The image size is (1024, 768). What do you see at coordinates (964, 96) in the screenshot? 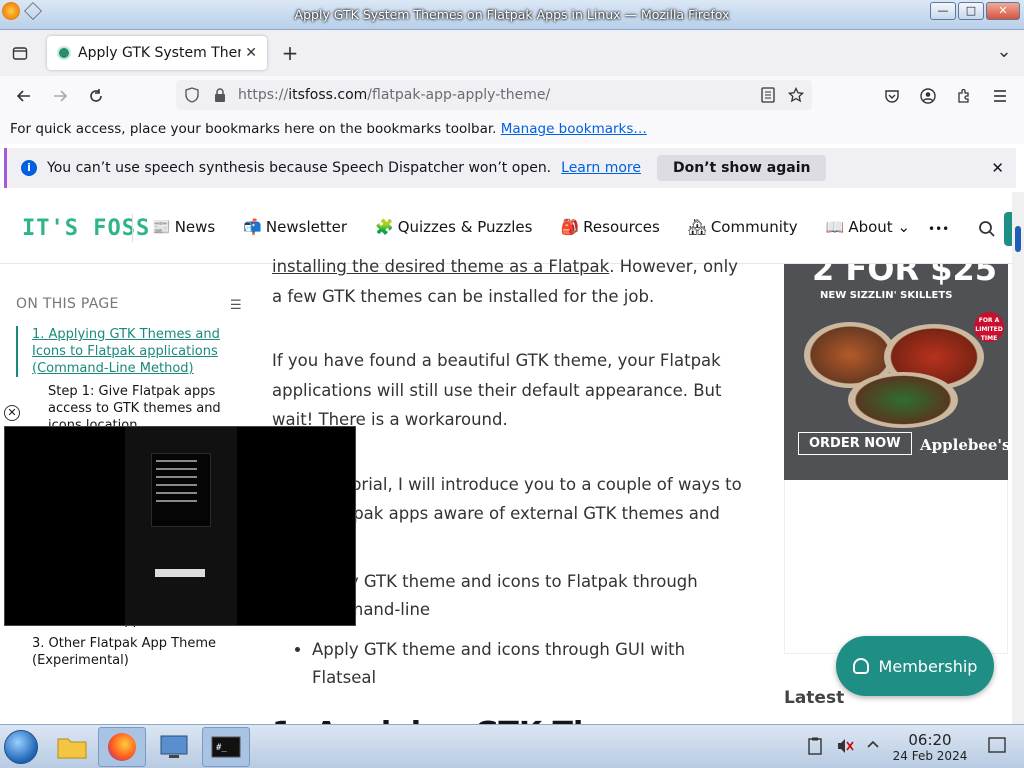
I see `extensions-icon` at bounding box center [964, 96].